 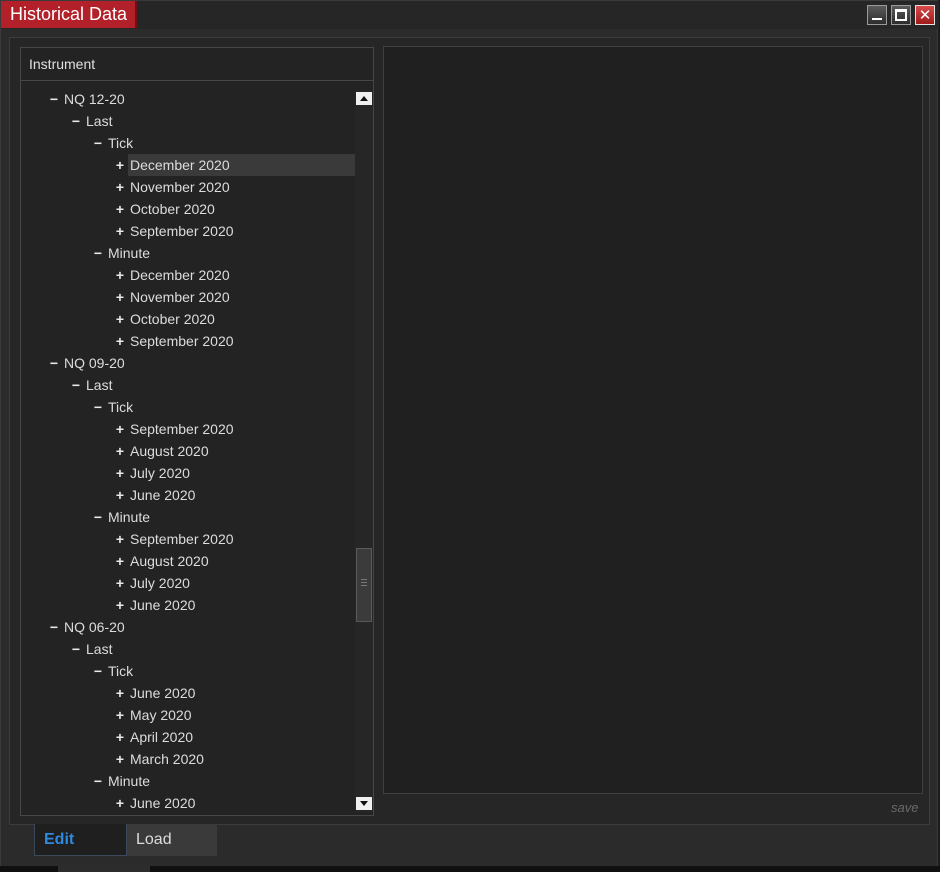 I want to click on tree-node: + August 2020, so click(x=188, y=451).